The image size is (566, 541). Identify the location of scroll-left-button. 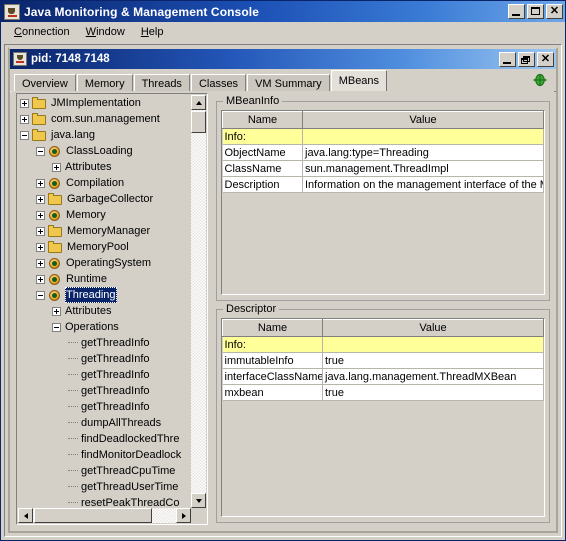
(25, 515).